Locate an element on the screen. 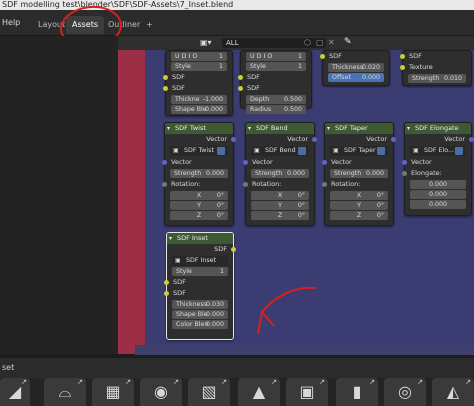 The image size is (474, 406). pyramid-icon: ▲ is located at coordinates (259, 391).